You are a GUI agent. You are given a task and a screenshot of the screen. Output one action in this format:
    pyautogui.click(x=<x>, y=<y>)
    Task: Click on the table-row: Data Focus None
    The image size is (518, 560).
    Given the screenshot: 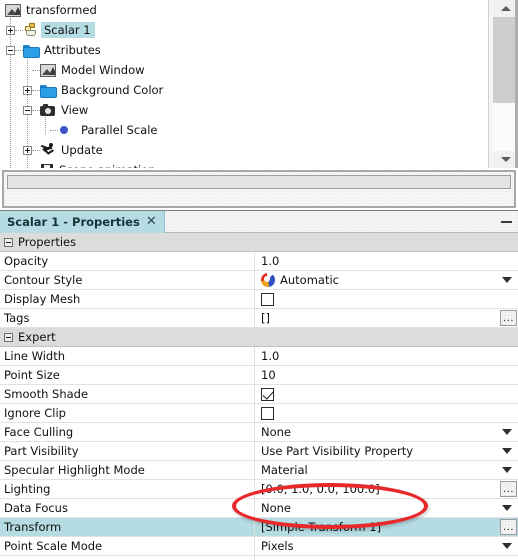 What is the action you would take?
    pyautogui.click(x=259, y=508)
    